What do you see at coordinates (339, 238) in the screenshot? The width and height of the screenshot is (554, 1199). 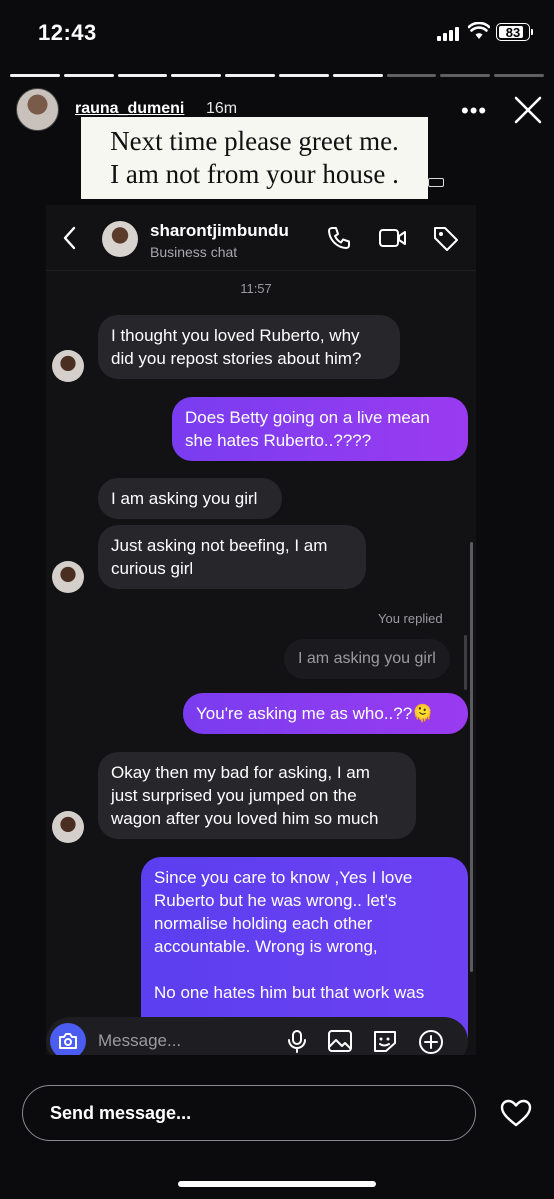 I see `phone-icon` at bounding box center [339, 238].